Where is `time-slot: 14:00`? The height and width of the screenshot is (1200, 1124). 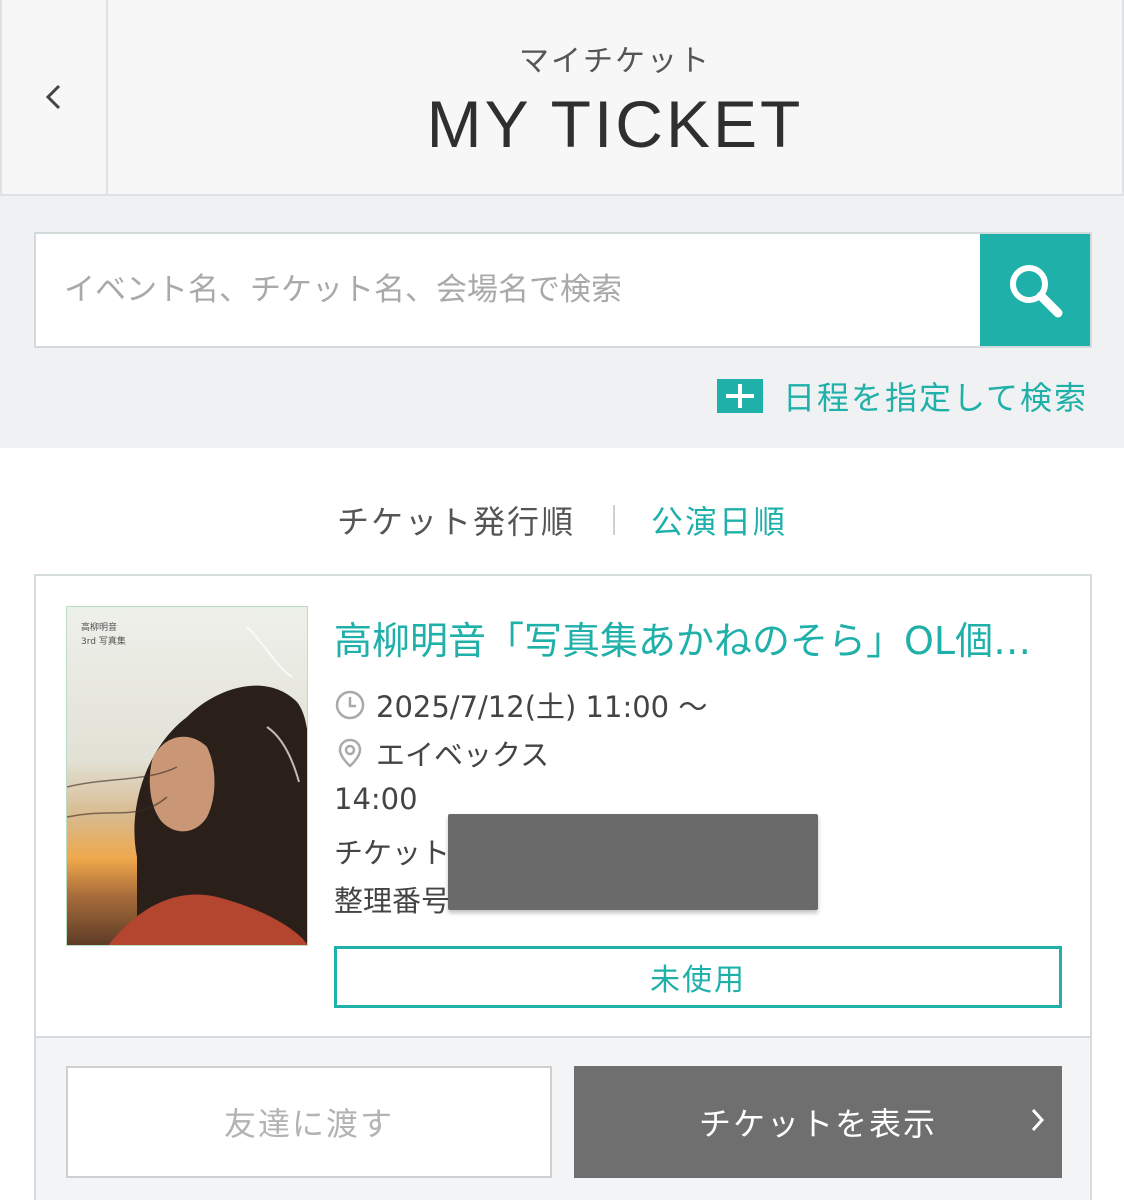 time-slot: 14:00 is located at coordinates (376, 799).